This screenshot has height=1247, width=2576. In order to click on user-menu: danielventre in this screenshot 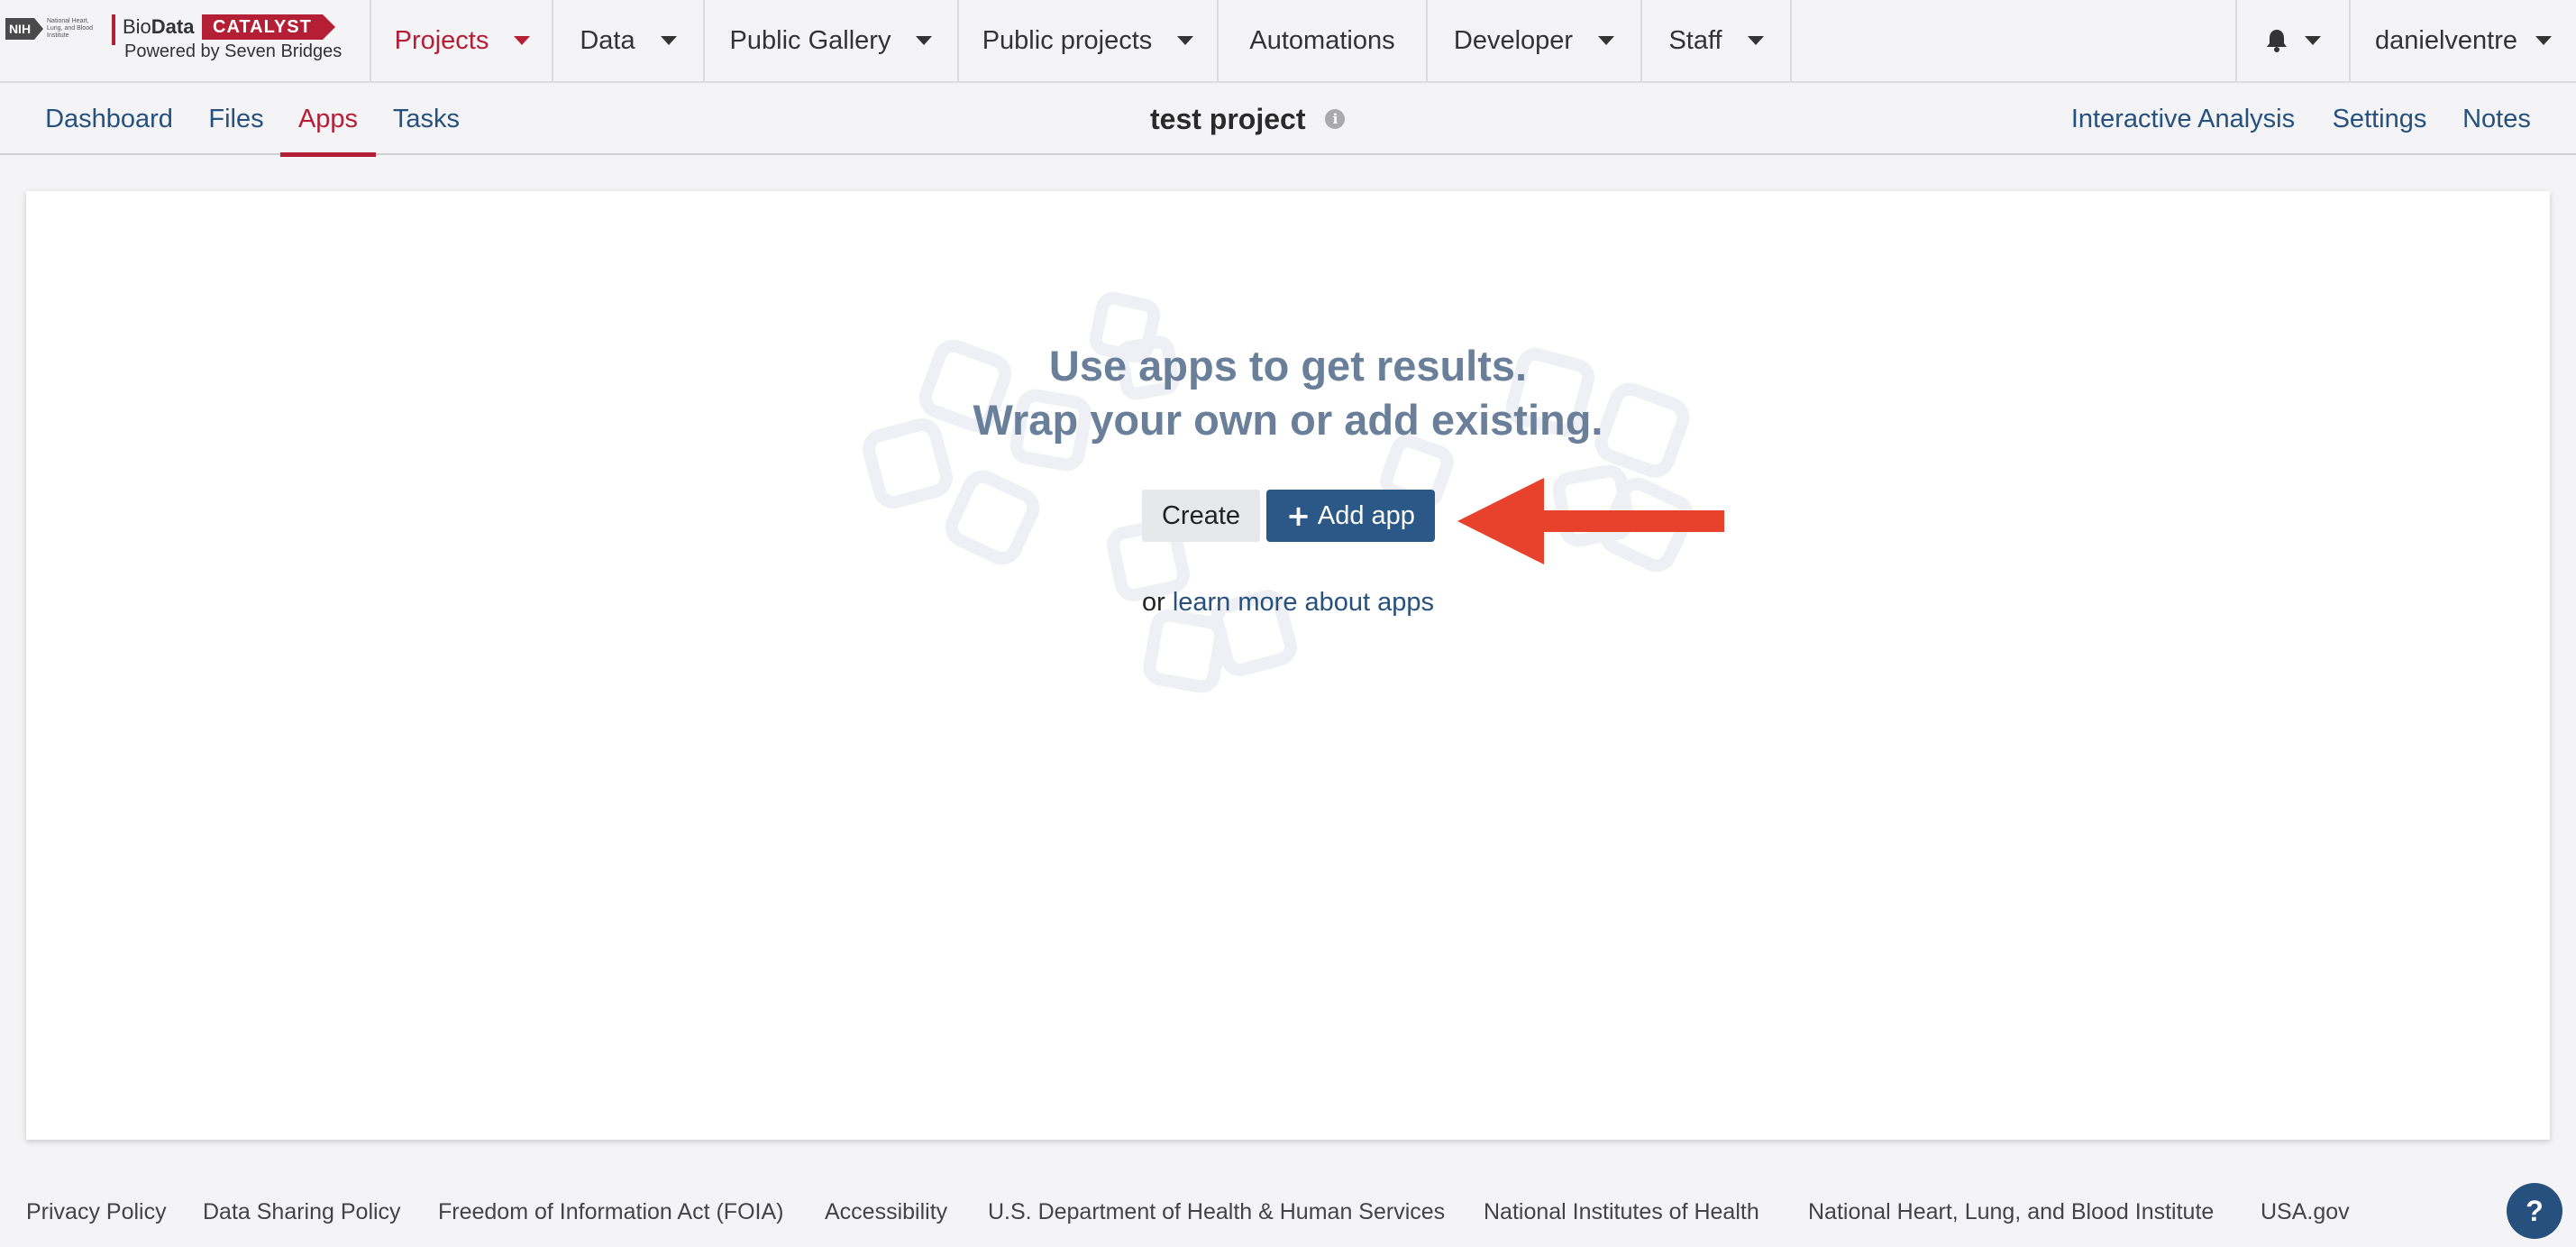, I will do `click(2463, 41)`.